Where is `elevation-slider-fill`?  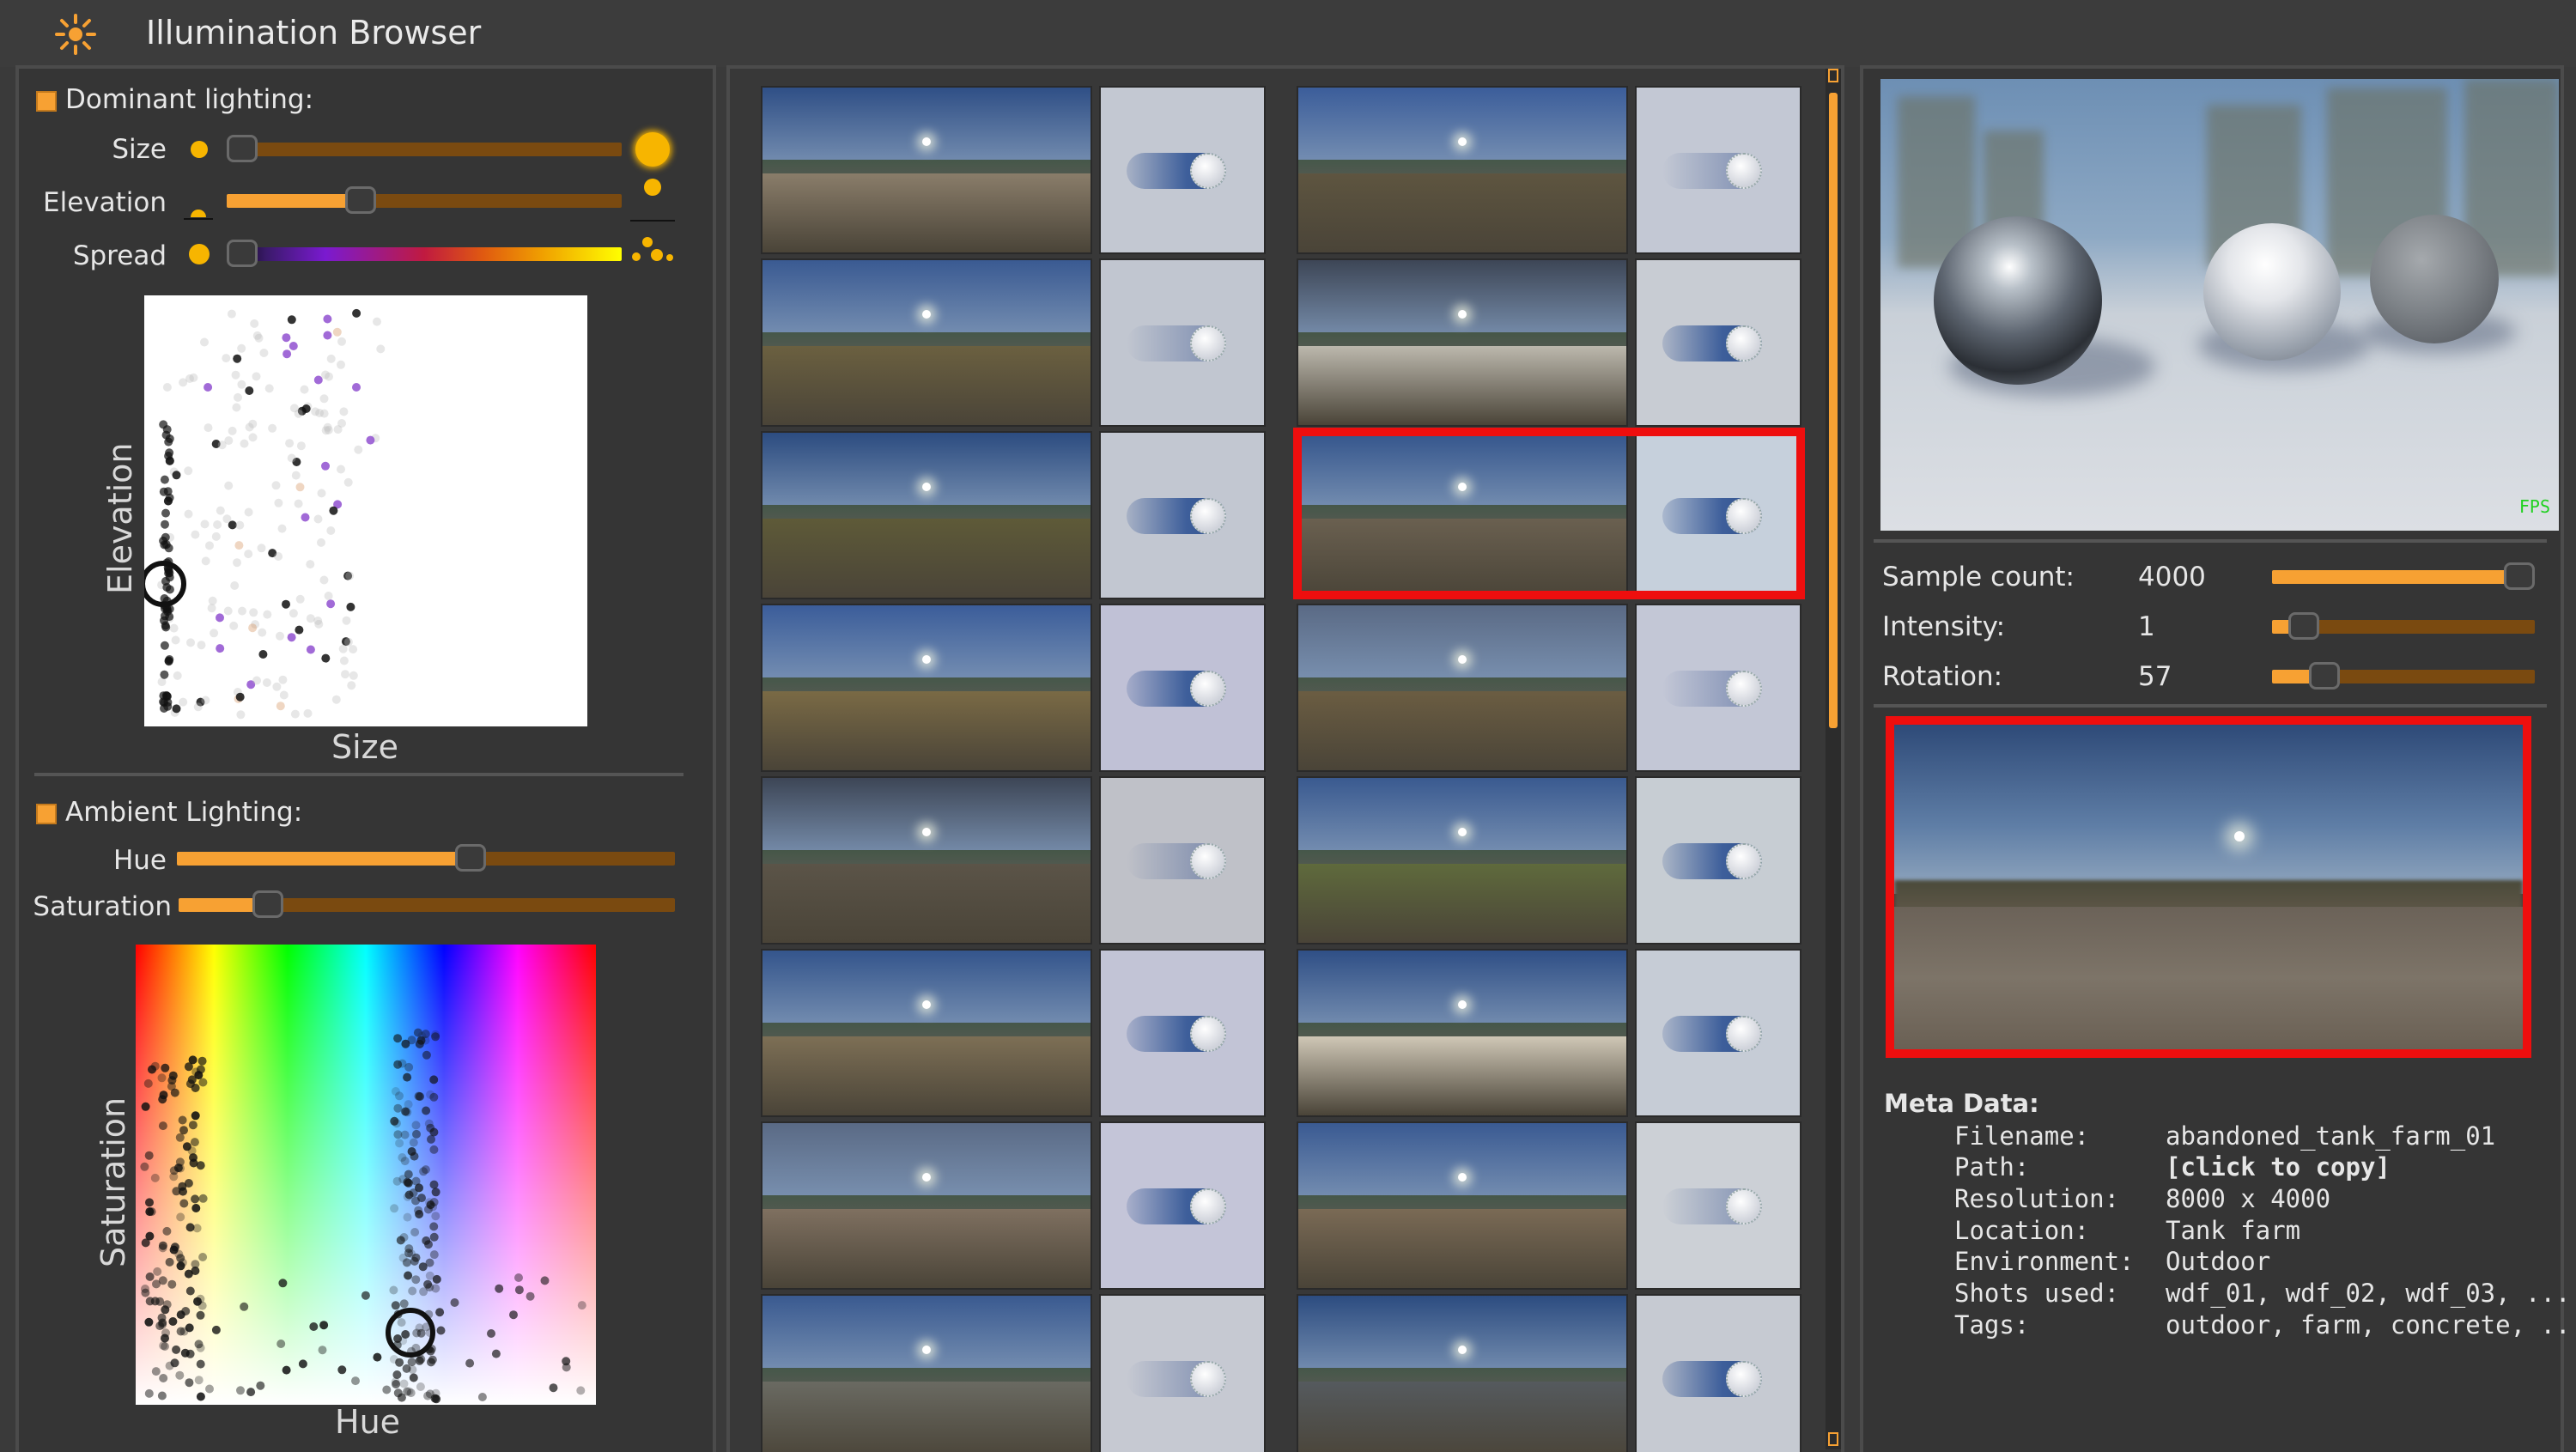 elevation-slider-fill is located at coordinates (294, 201).